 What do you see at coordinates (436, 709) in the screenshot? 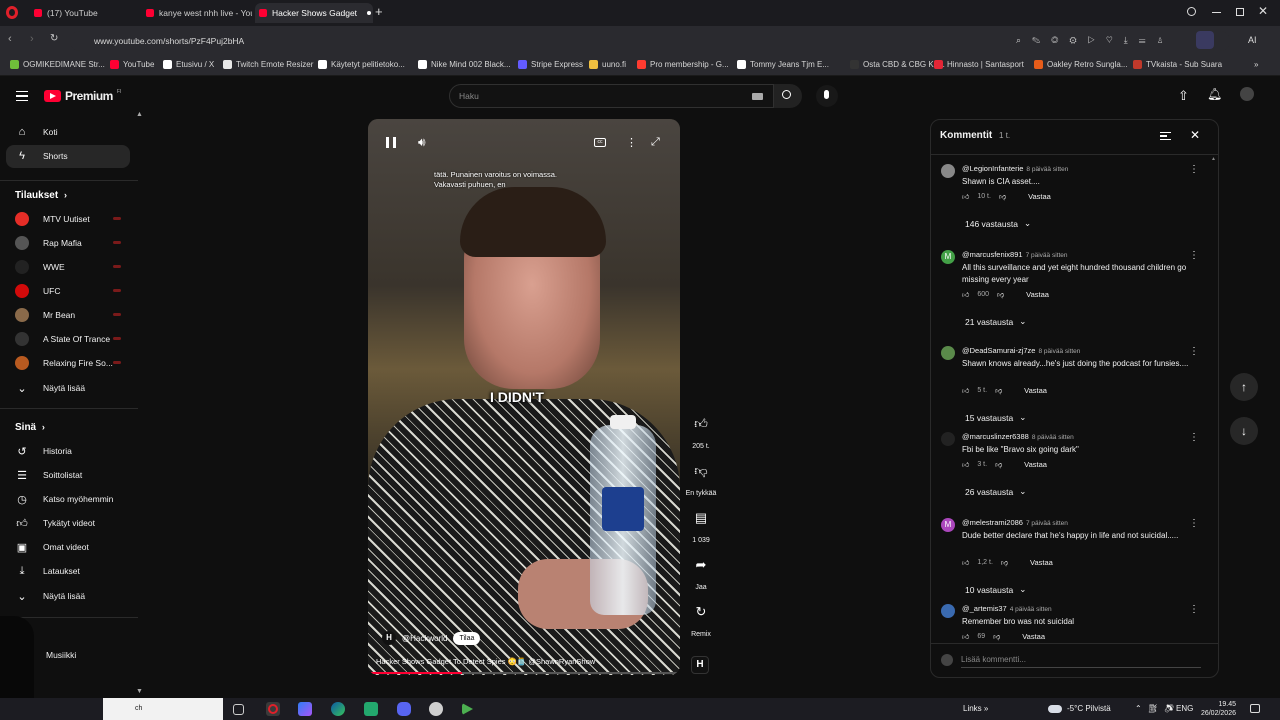
I see `app-icon` at bounding box center [436, 709].